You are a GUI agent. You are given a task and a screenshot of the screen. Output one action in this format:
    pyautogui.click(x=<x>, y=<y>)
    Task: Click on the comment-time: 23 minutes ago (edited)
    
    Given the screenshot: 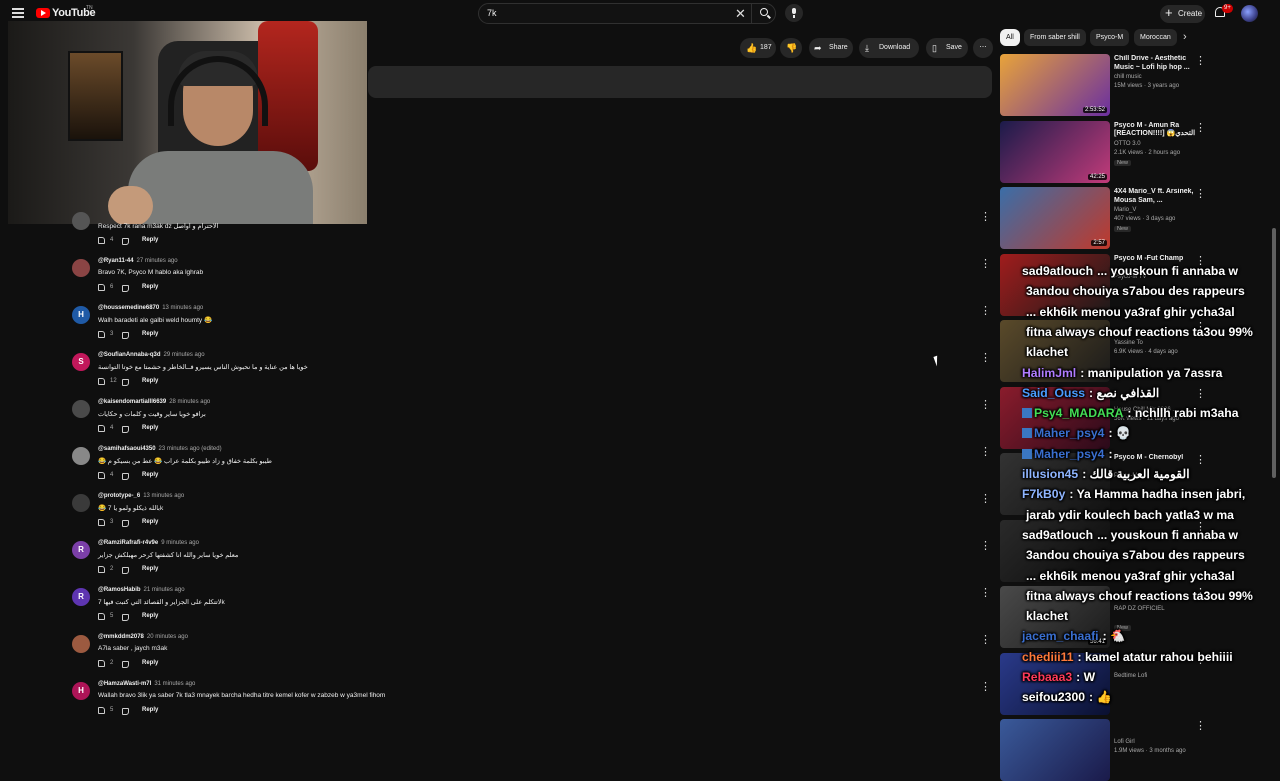 What is the action you would take?
    pyautogui.click(x=190, y=449)
    